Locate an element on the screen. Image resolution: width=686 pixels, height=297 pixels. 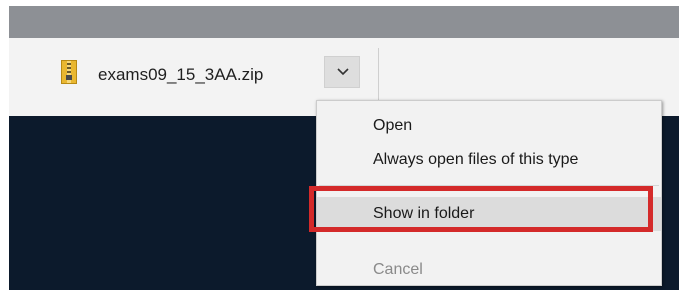
highlight-annotation is located at coordinates (481, 209).